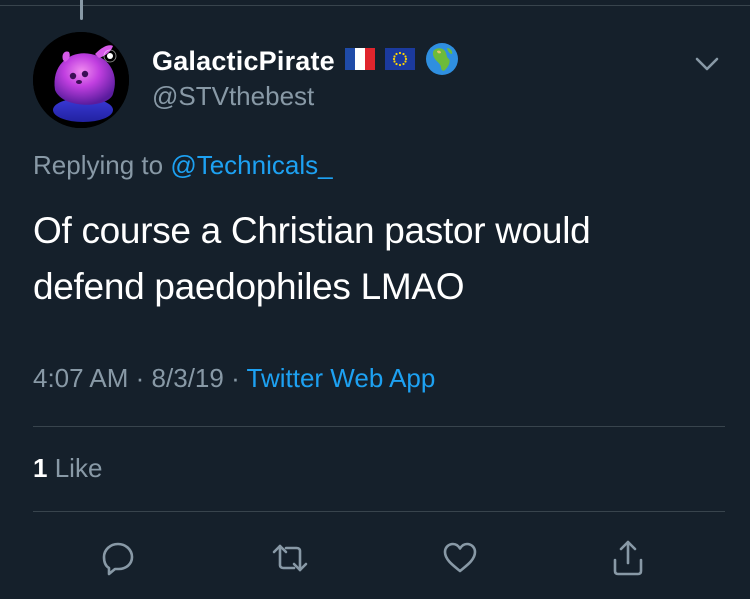 This screenshot has height=599, width=750. I want to click on chevron-down-icon, so click(707, 64).